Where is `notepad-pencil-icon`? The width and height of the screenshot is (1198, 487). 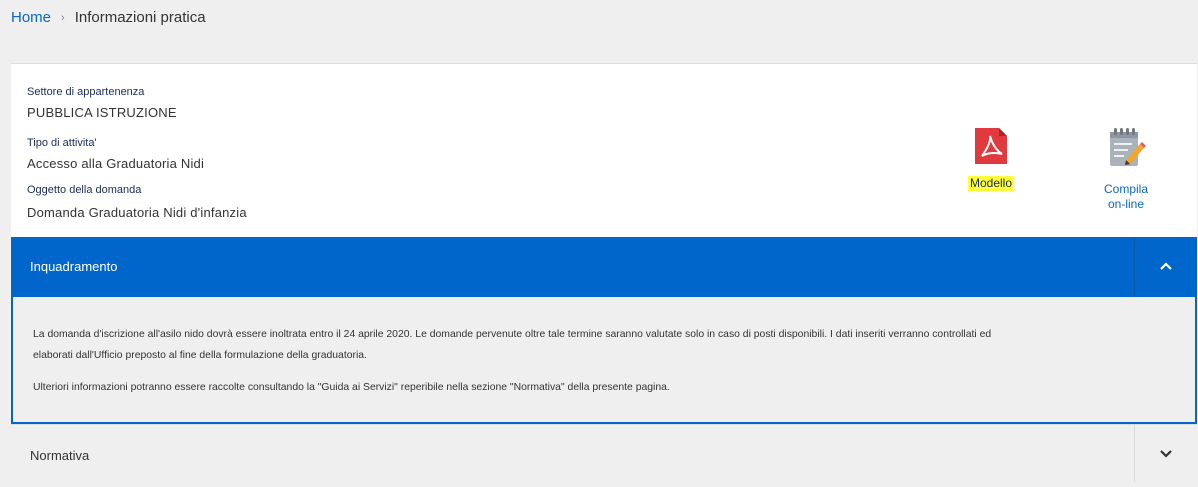 notepad-pencil-icon is located at coordinates (1126, 146).